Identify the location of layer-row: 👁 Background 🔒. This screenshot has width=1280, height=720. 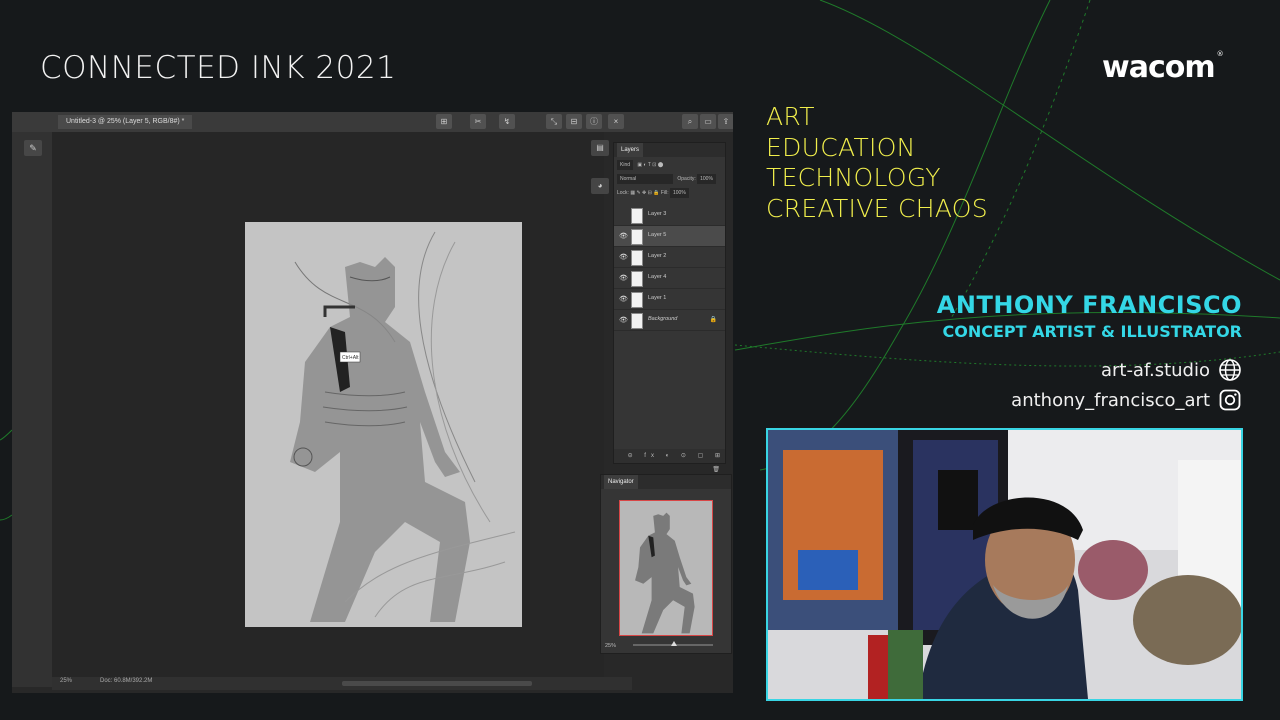
(669, 320).